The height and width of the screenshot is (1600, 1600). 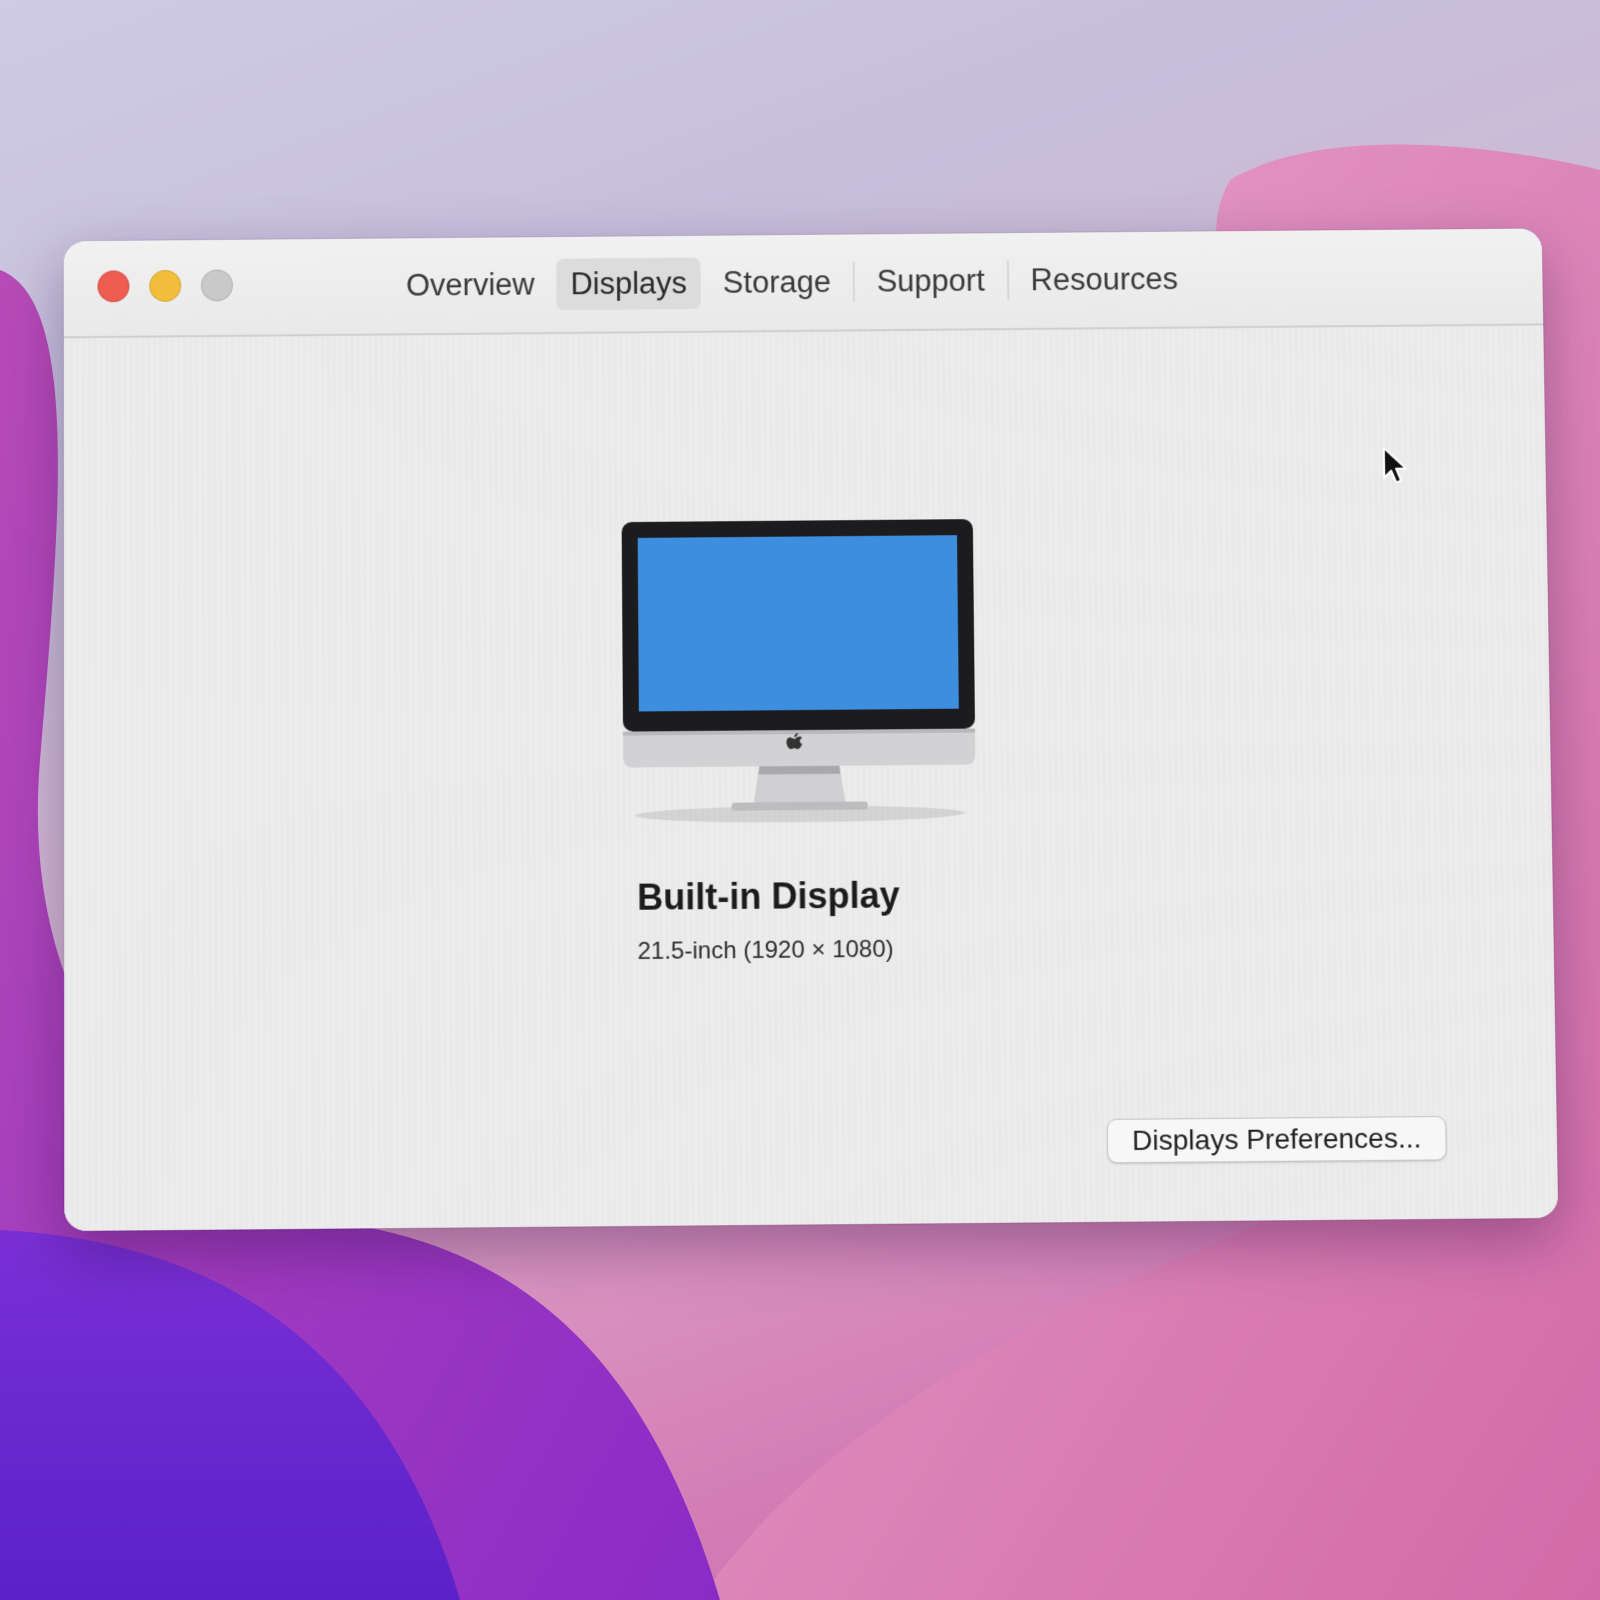 What do you see at coordinates (777, 282) in the screenshot?
I see `tab-storage: Storage` at bounding box center [777, 282].